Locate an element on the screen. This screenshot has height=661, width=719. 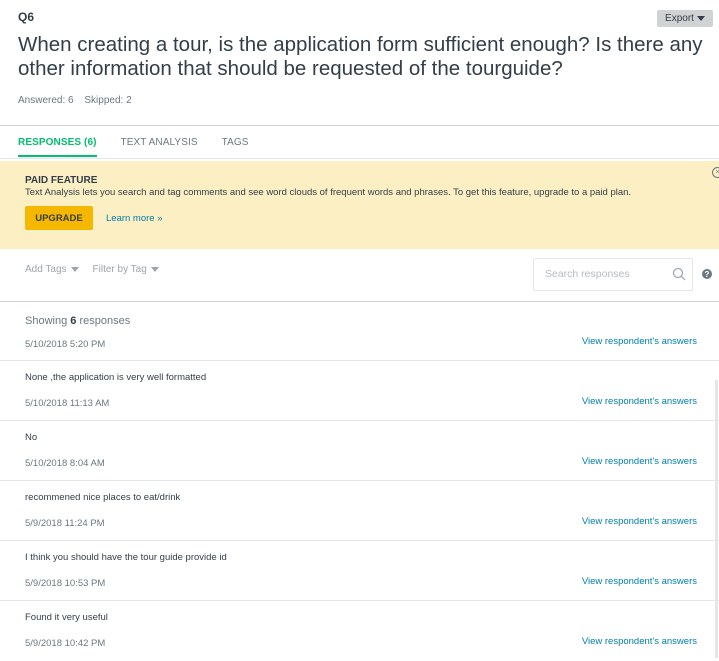
response-text: Found it very useful is located at coordinates (66, 617).